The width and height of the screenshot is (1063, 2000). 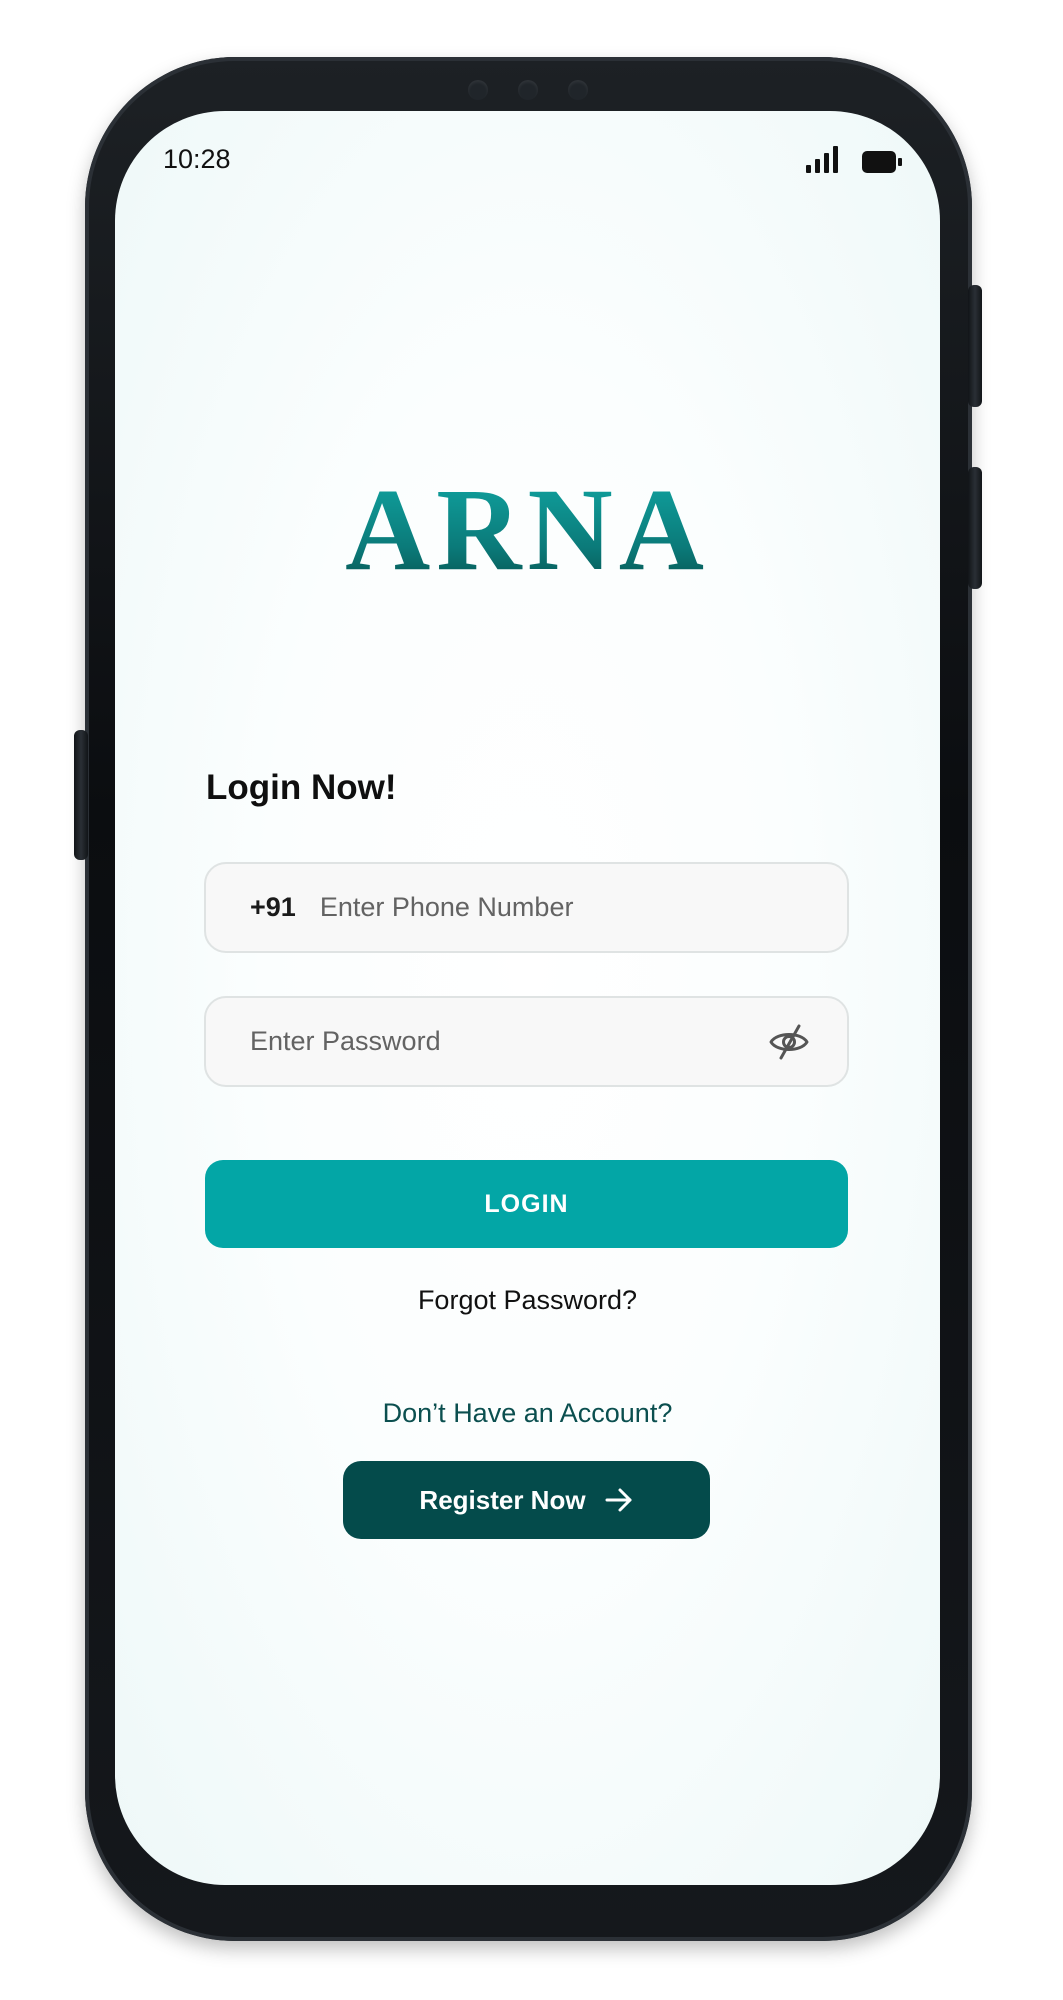 What do you see at coordinates (528, 90) in the screenshot?
I see `front-camera-dot` at bounding box center [528, 90].